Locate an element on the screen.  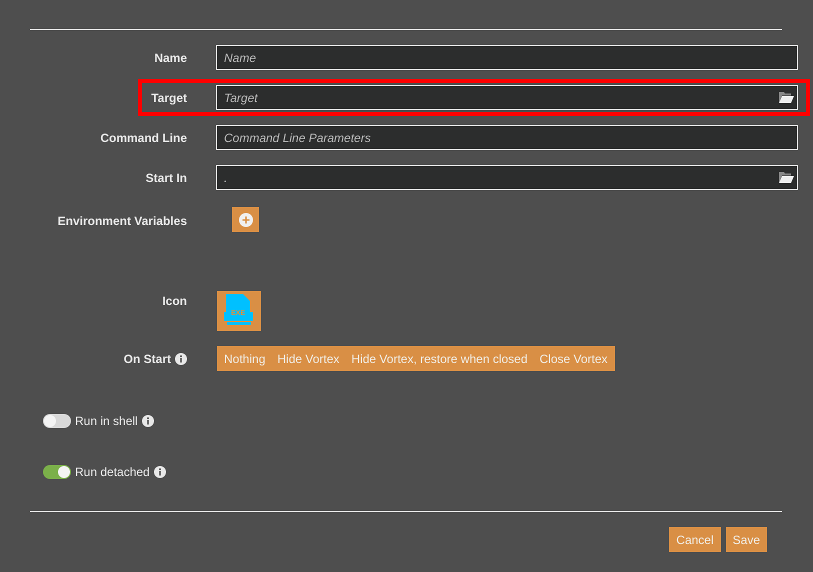
field-label: Command Line is located at coordinates (143, 138).